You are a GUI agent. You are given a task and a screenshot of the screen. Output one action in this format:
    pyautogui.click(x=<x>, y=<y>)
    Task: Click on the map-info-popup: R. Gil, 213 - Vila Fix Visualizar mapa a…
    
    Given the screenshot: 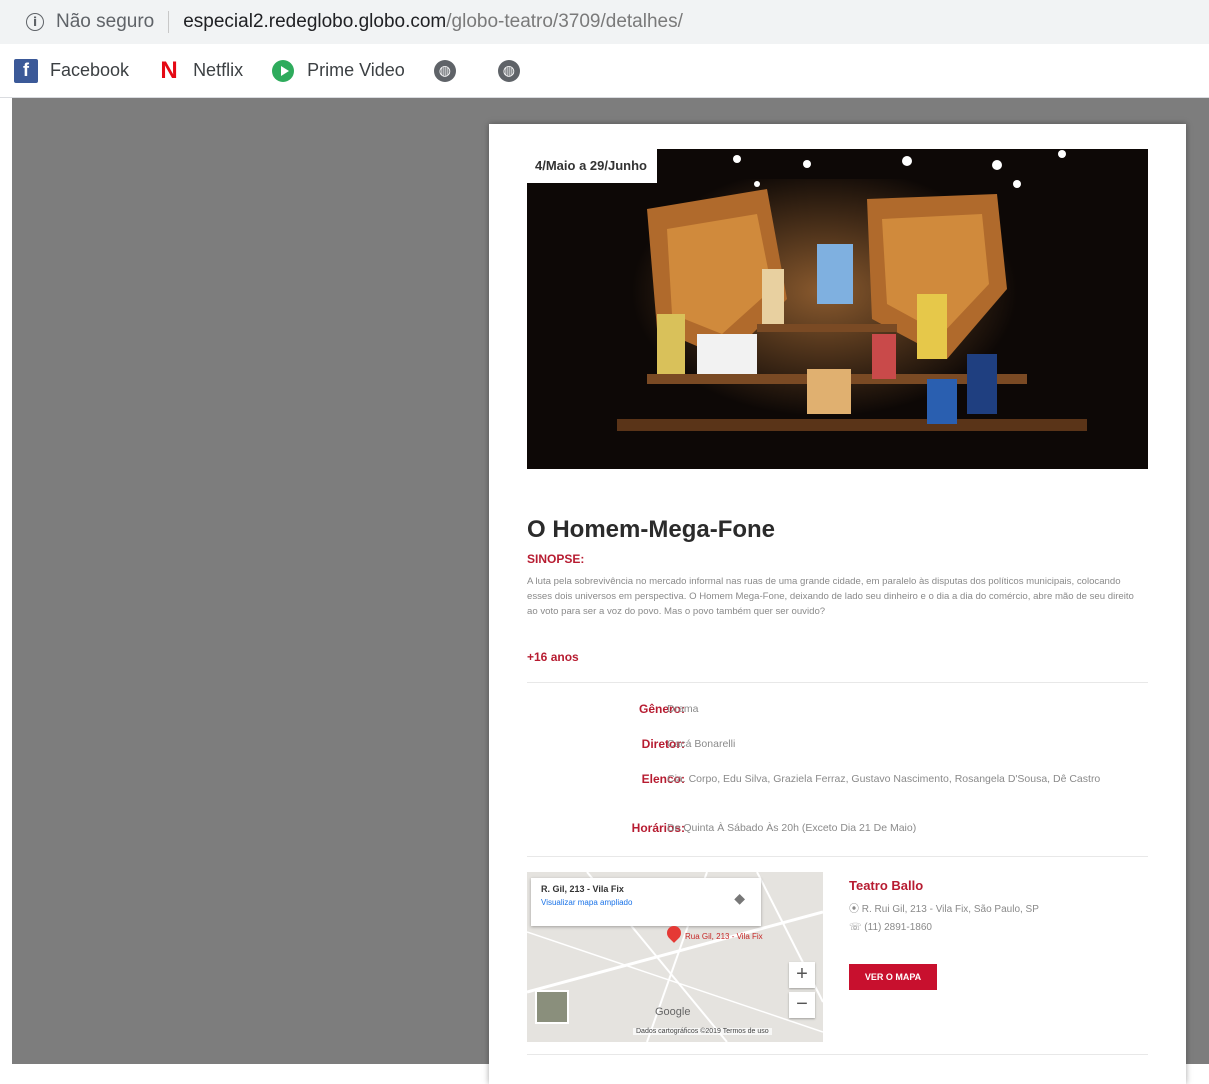 What is the action you would take?
    pyautogui.click(x=646, y=902)
    